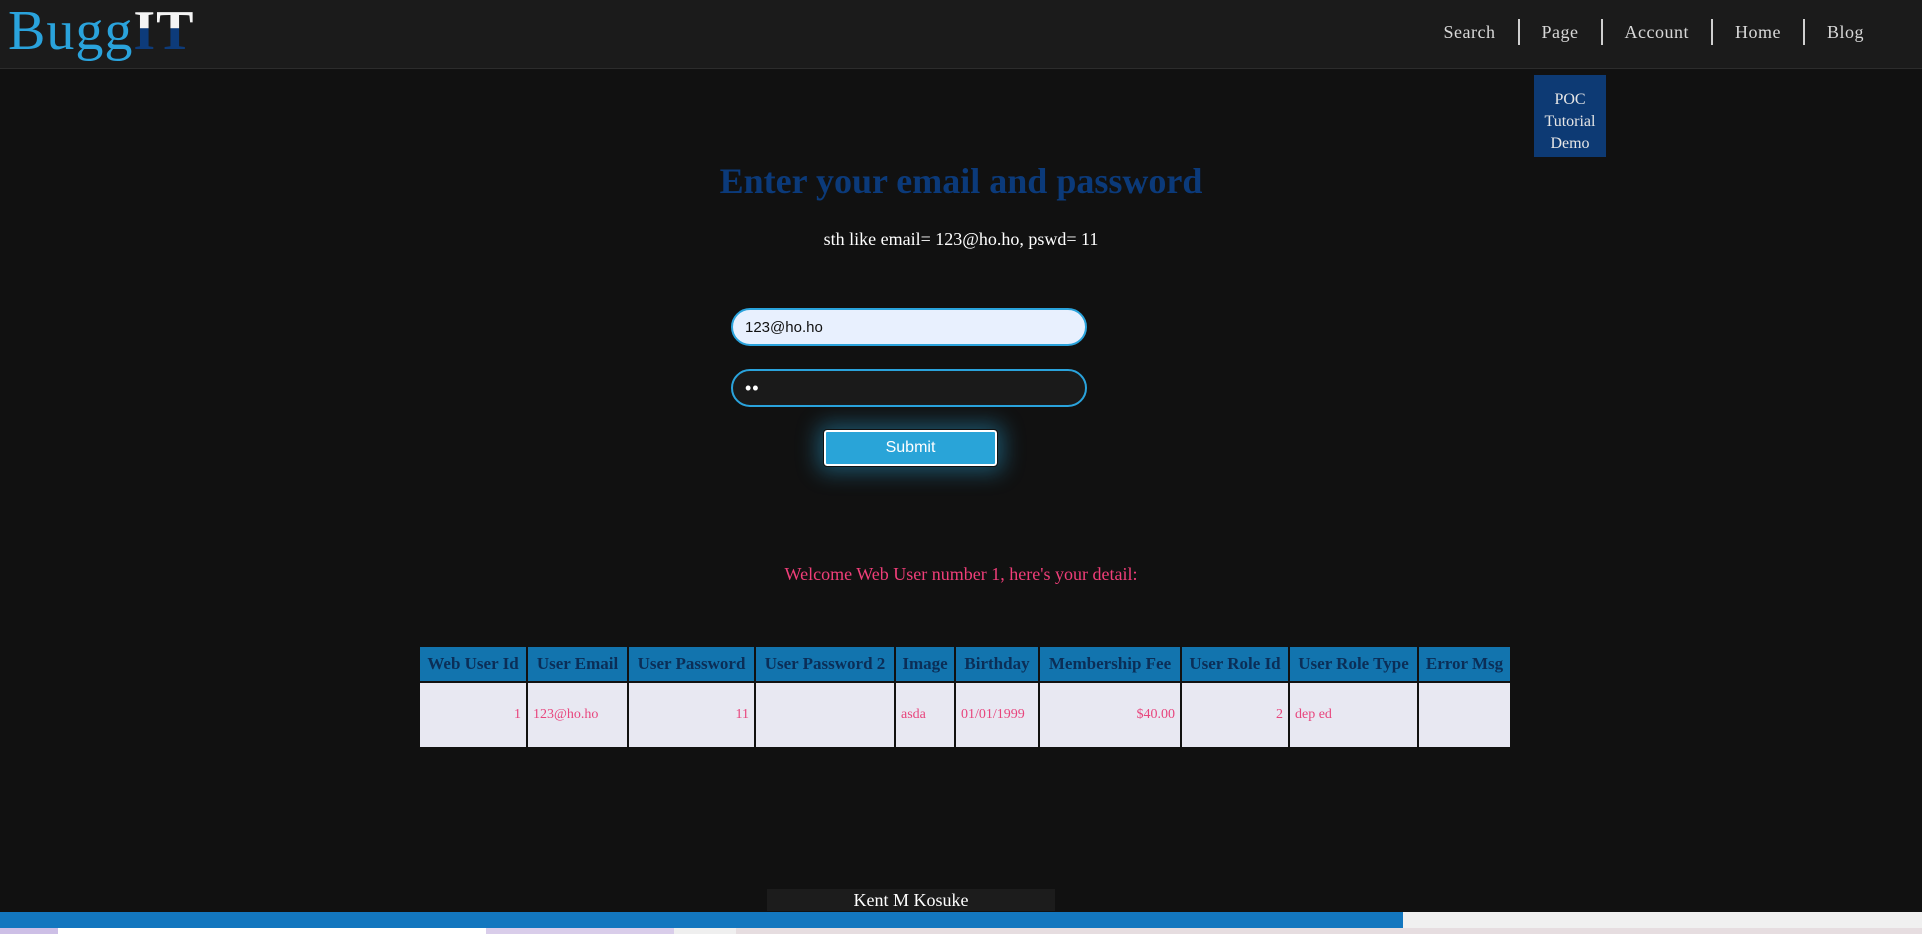 This screenshot has width=1922, height=934. What do you see at coordinates (1353, 715) in the screenshot?
I see `cell-user-role-type: dep ed` at bounding box center [1353, 715].